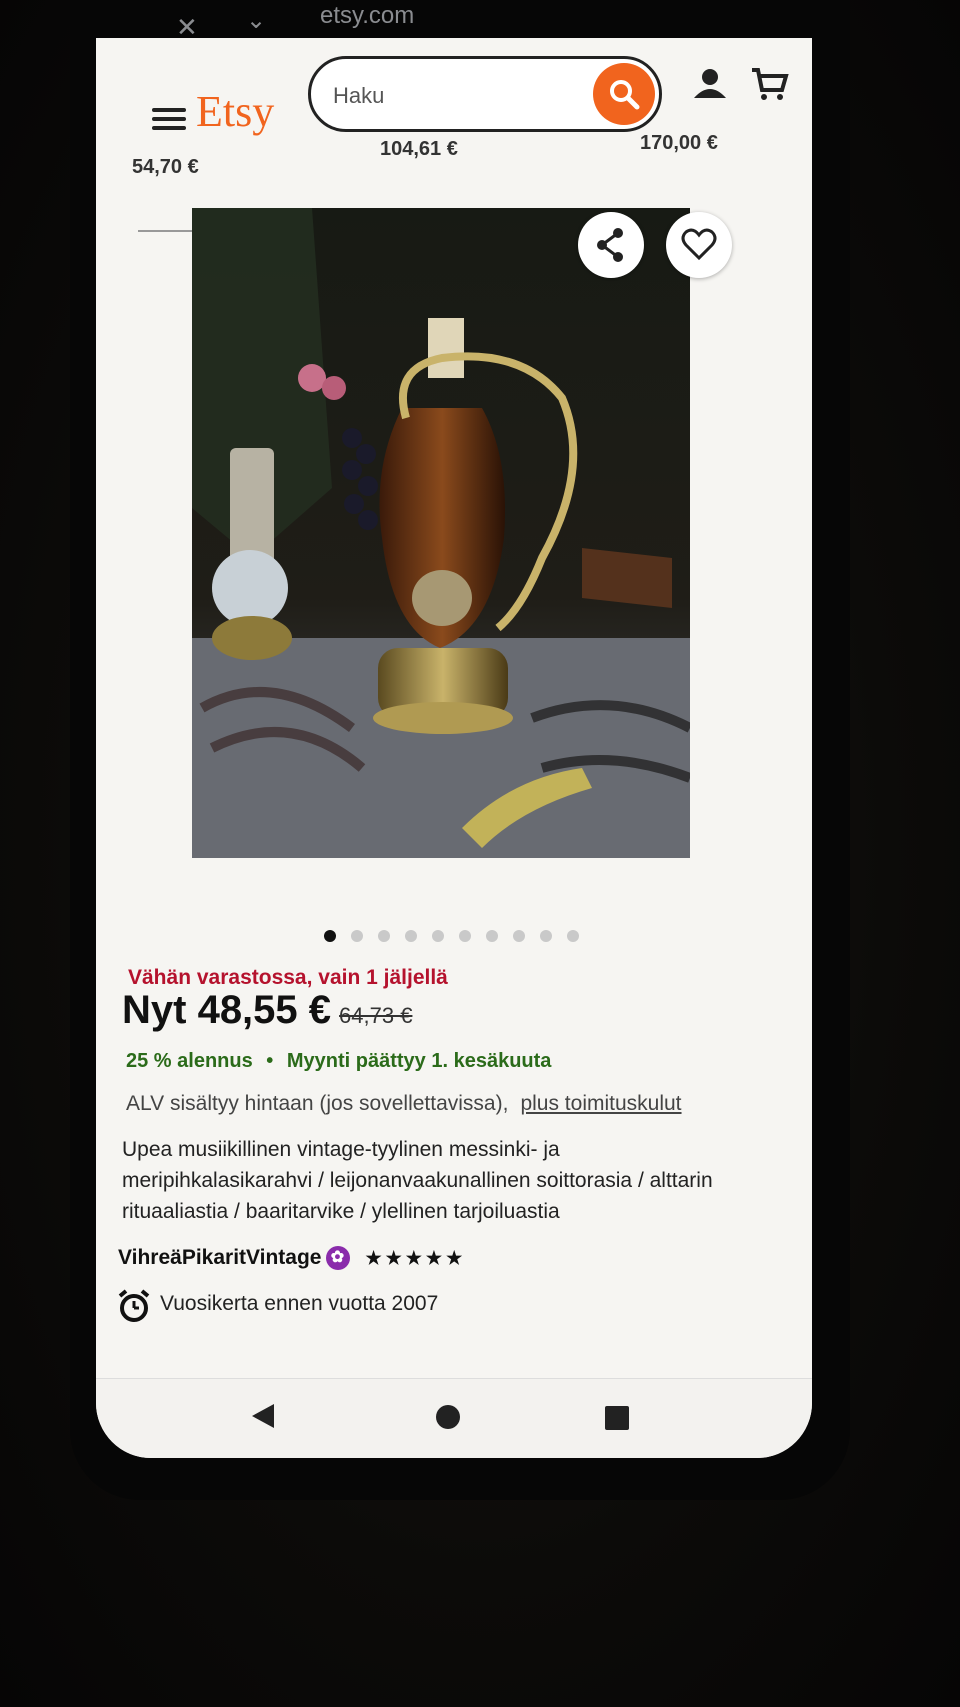 The width and height of the screenshot is (960, 1707). What do you see at coordinates (256, 20) in the screenshot?
I see `chevron-down-icon: ⌄` at bounding box center [256, 20].